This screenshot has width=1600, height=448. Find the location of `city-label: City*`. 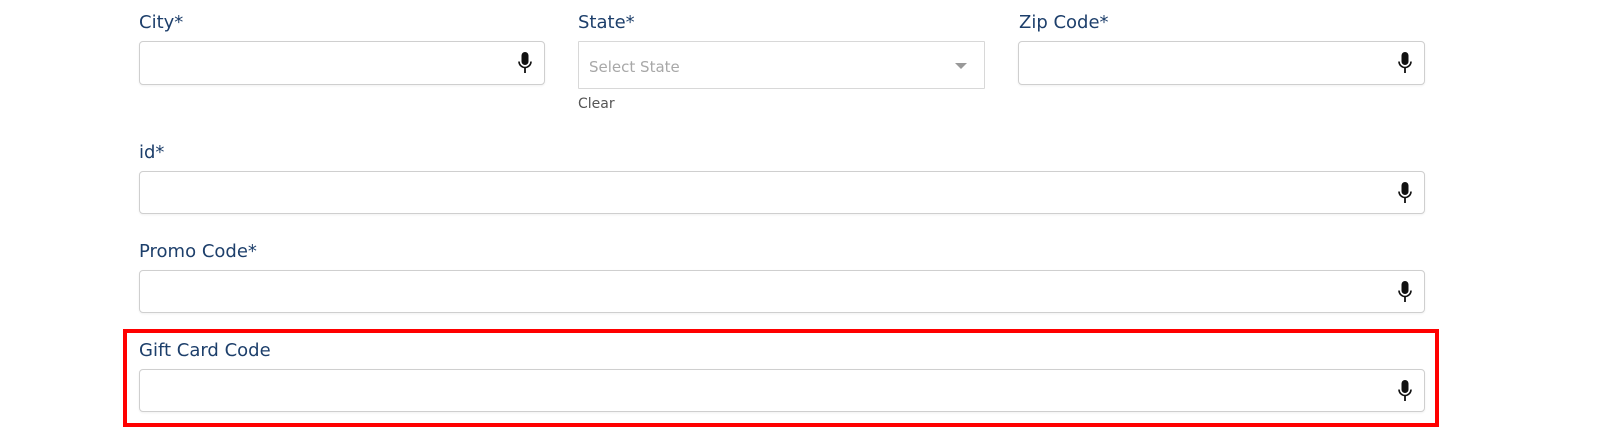

city-label: City* is located at coordinates (161, 22).